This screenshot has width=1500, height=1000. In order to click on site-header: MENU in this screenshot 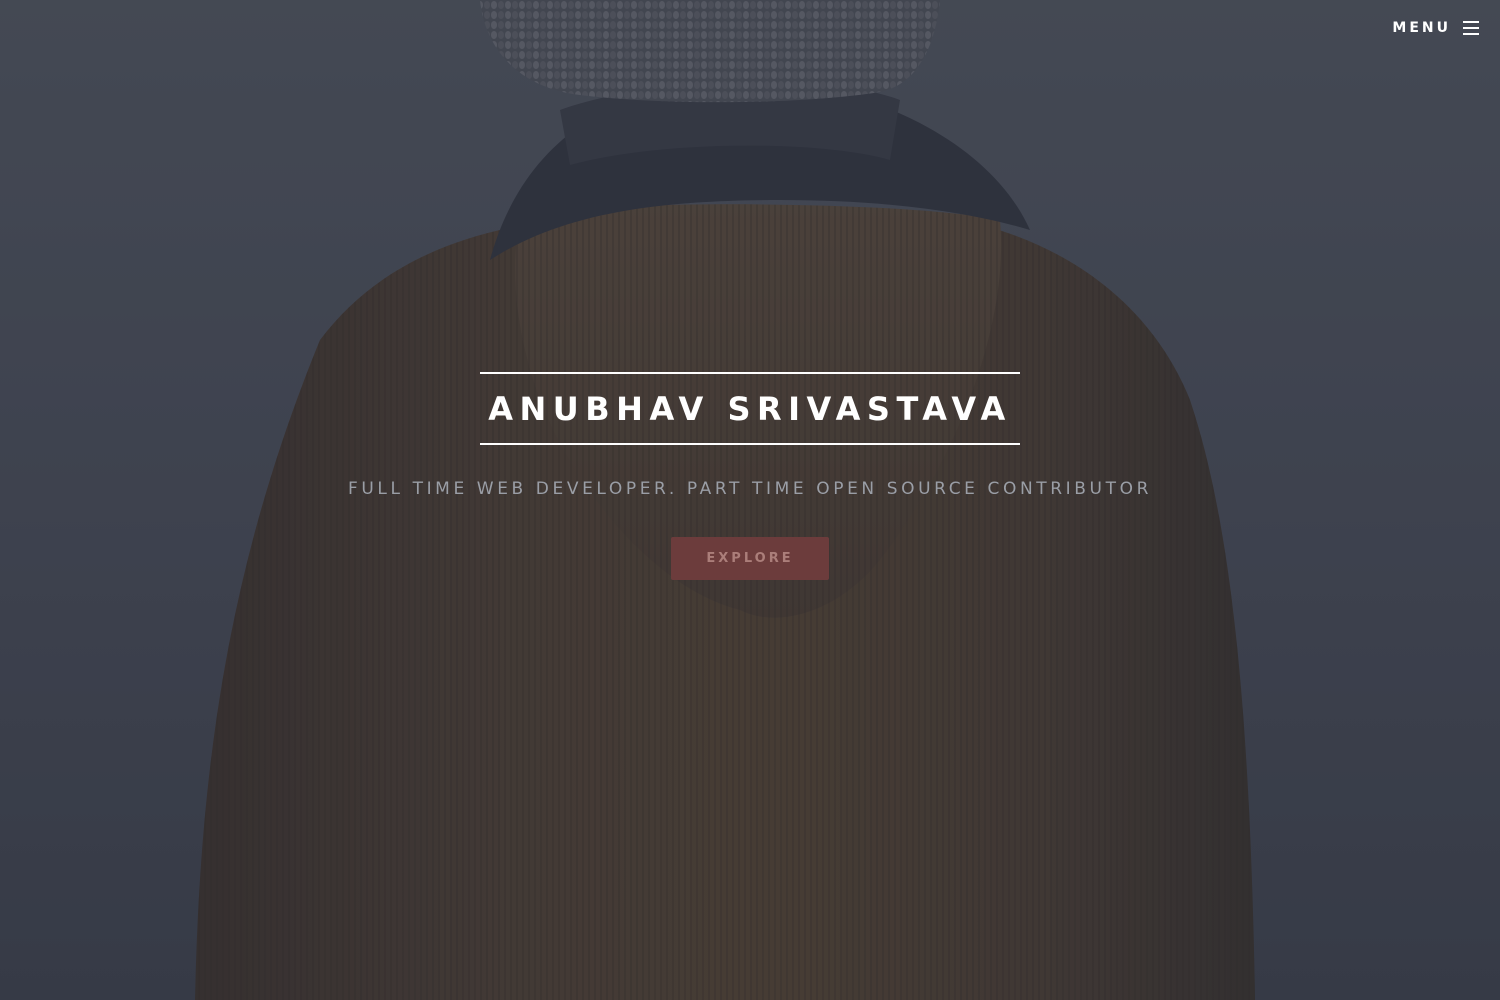, I will do `click(1446, 27)`.